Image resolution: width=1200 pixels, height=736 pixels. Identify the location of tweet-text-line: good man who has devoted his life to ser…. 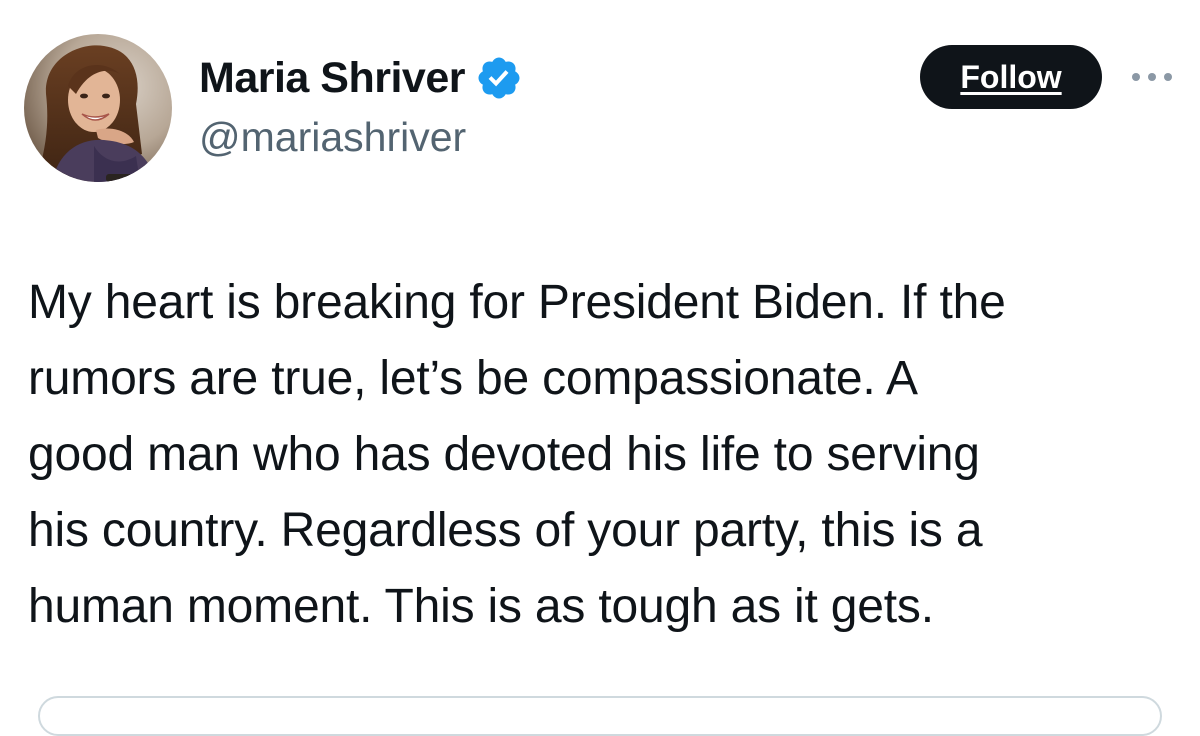
(504, 454).